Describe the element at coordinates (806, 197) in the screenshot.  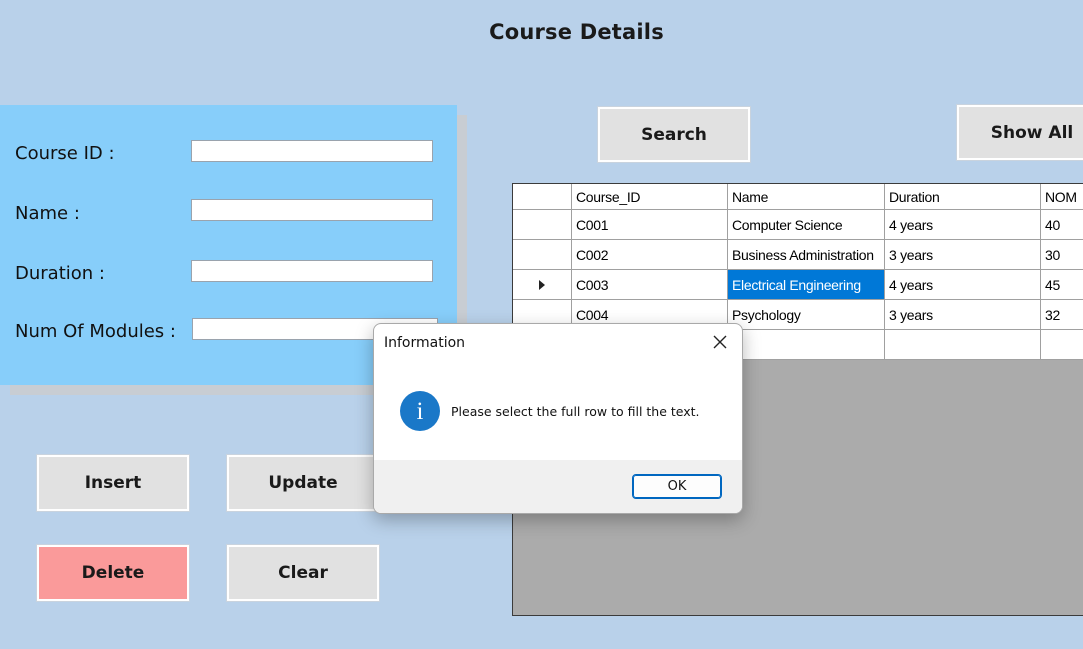
I see `column-header-name: Name` at that location.